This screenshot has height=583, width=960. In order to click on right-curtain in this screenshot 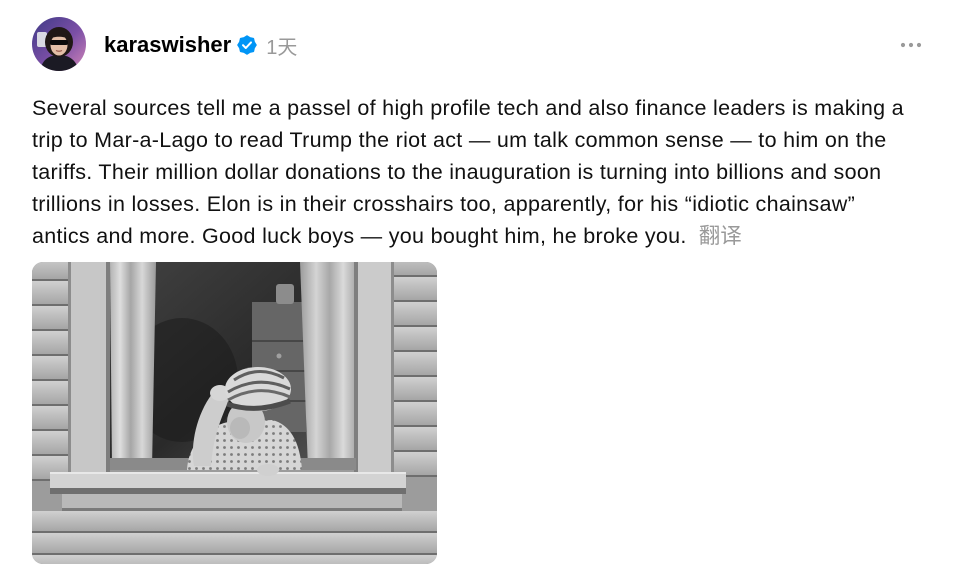, I will do `click(327, 365)`.